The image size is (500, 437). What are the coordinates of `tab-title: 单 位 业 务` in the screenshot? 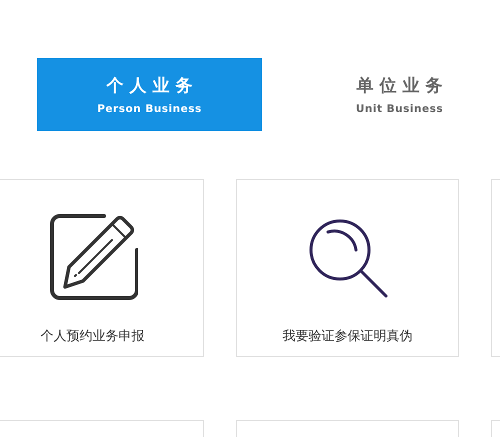 It's located at (399, 86).